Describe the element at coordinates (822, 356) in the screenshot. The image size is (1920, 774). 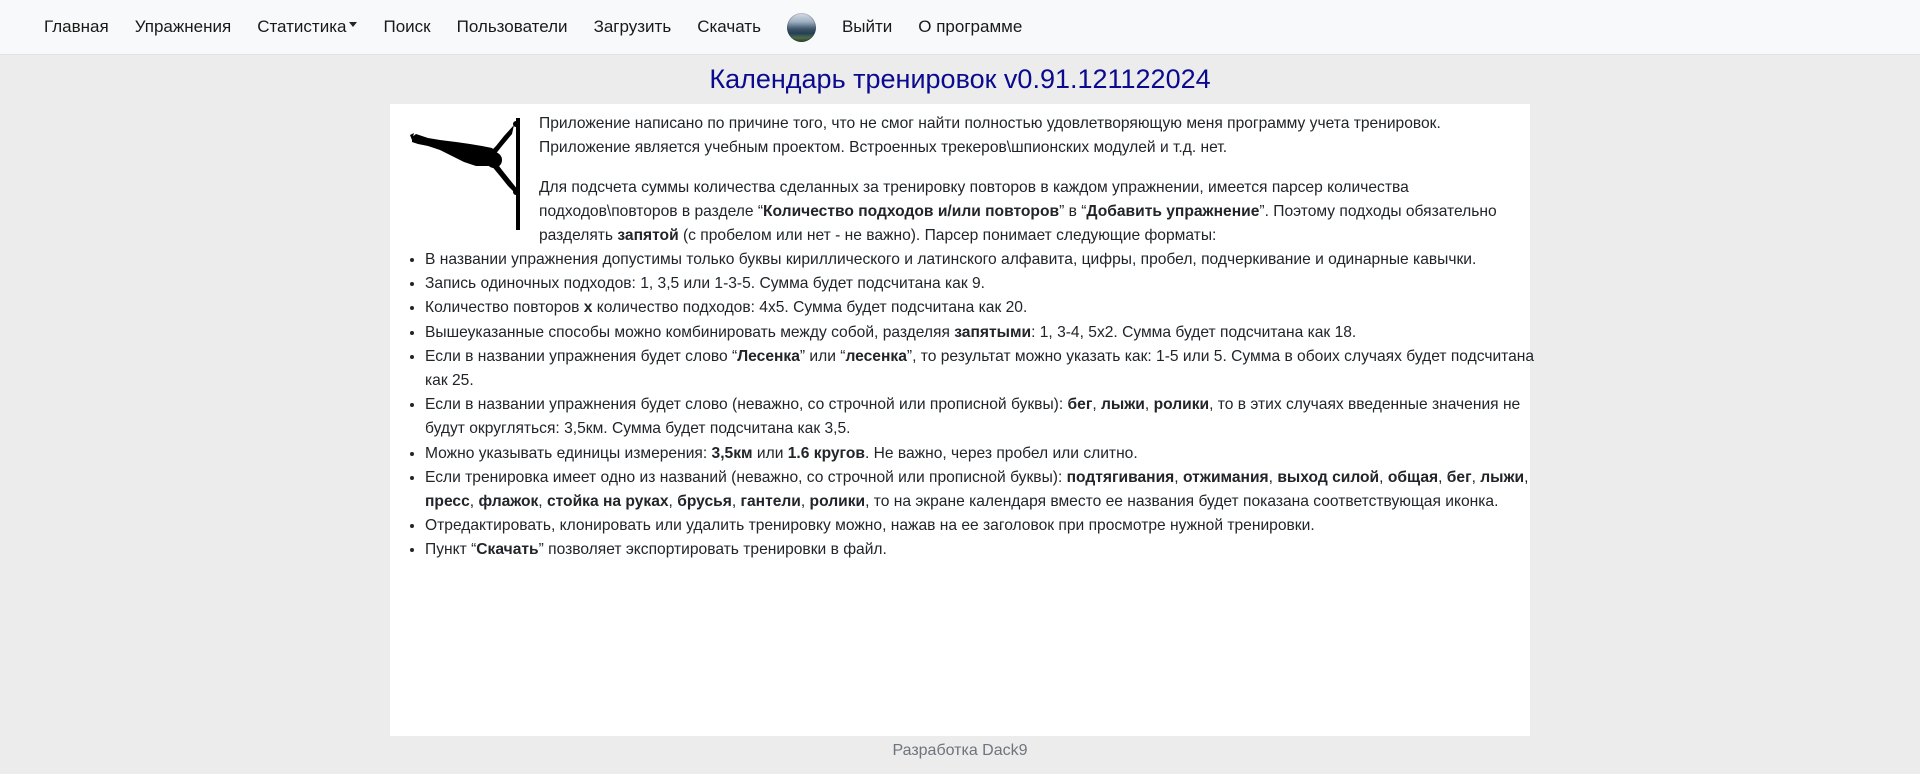
I see `rule-5-c: ” или “` at that location.